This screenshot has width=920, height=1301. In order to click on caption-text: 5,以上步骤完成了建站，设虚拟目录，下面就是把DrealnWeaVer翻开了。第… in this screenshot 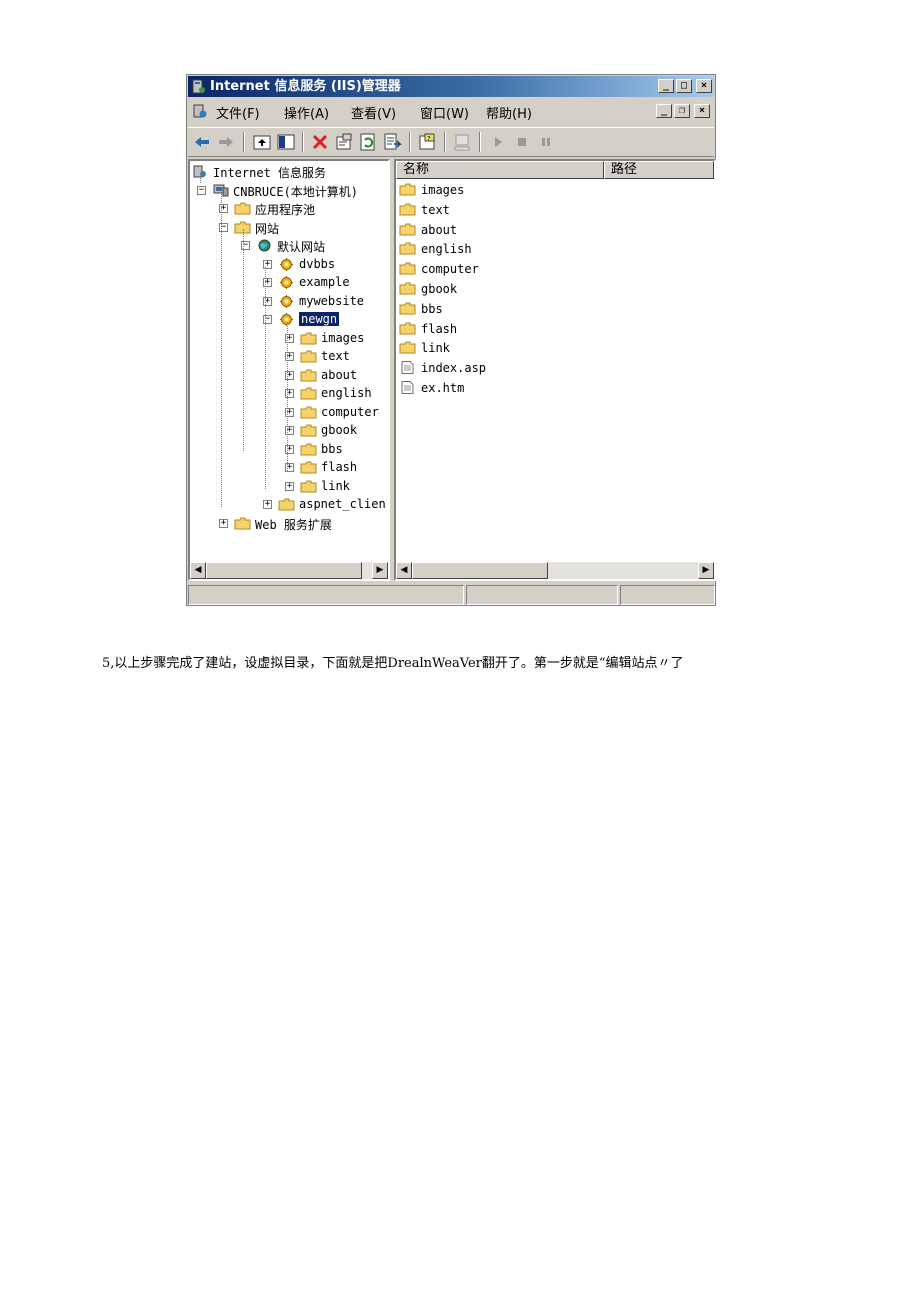, I will do `click(393, 663)`.